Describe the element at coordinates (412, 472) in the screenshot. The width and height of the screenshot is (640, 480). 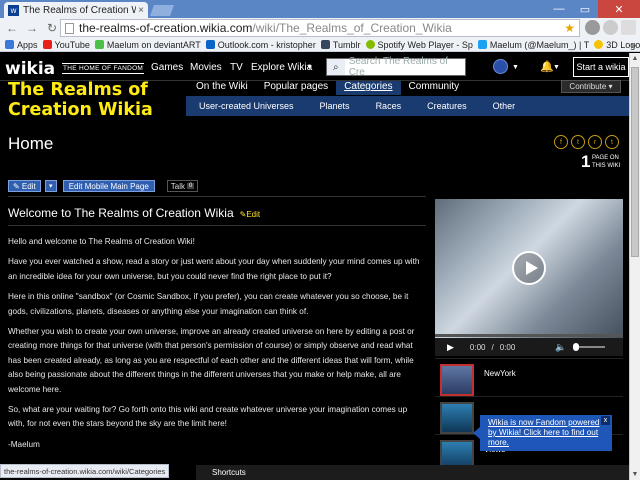
I see `shortcuts-toolbar: Shortcuts` at that location.